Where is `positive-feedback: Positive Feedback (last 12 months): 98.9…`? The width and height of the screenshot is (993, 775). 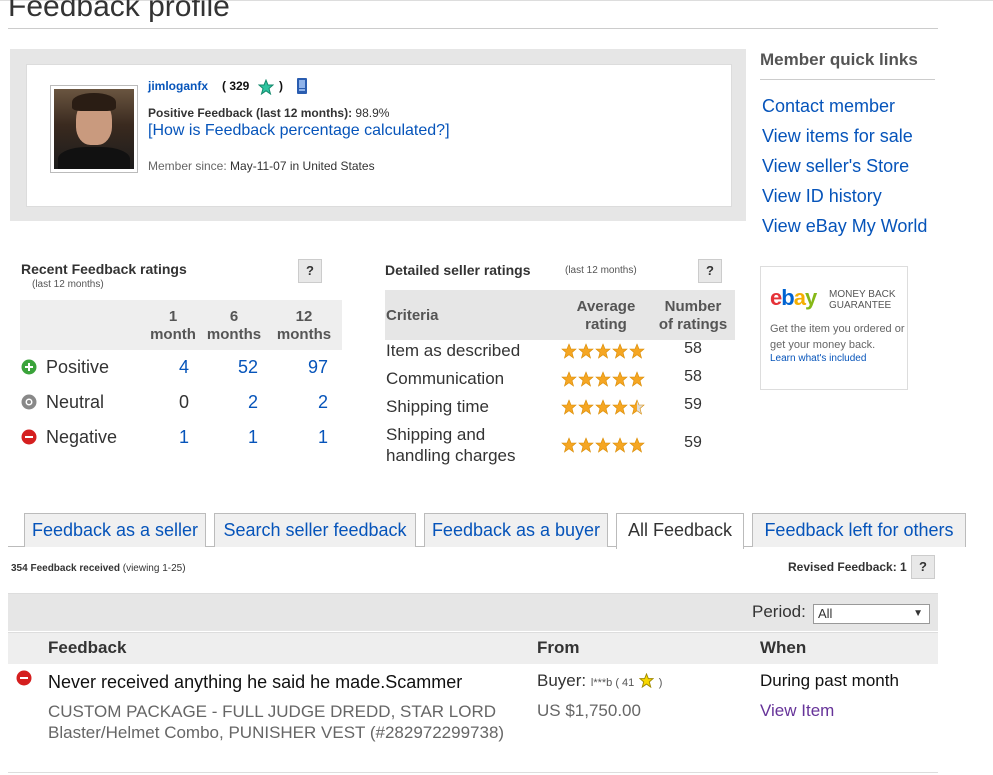 positive-feedback: Positive Feedback (last 12 months): 98.9… is located at coordinates (268, 113).